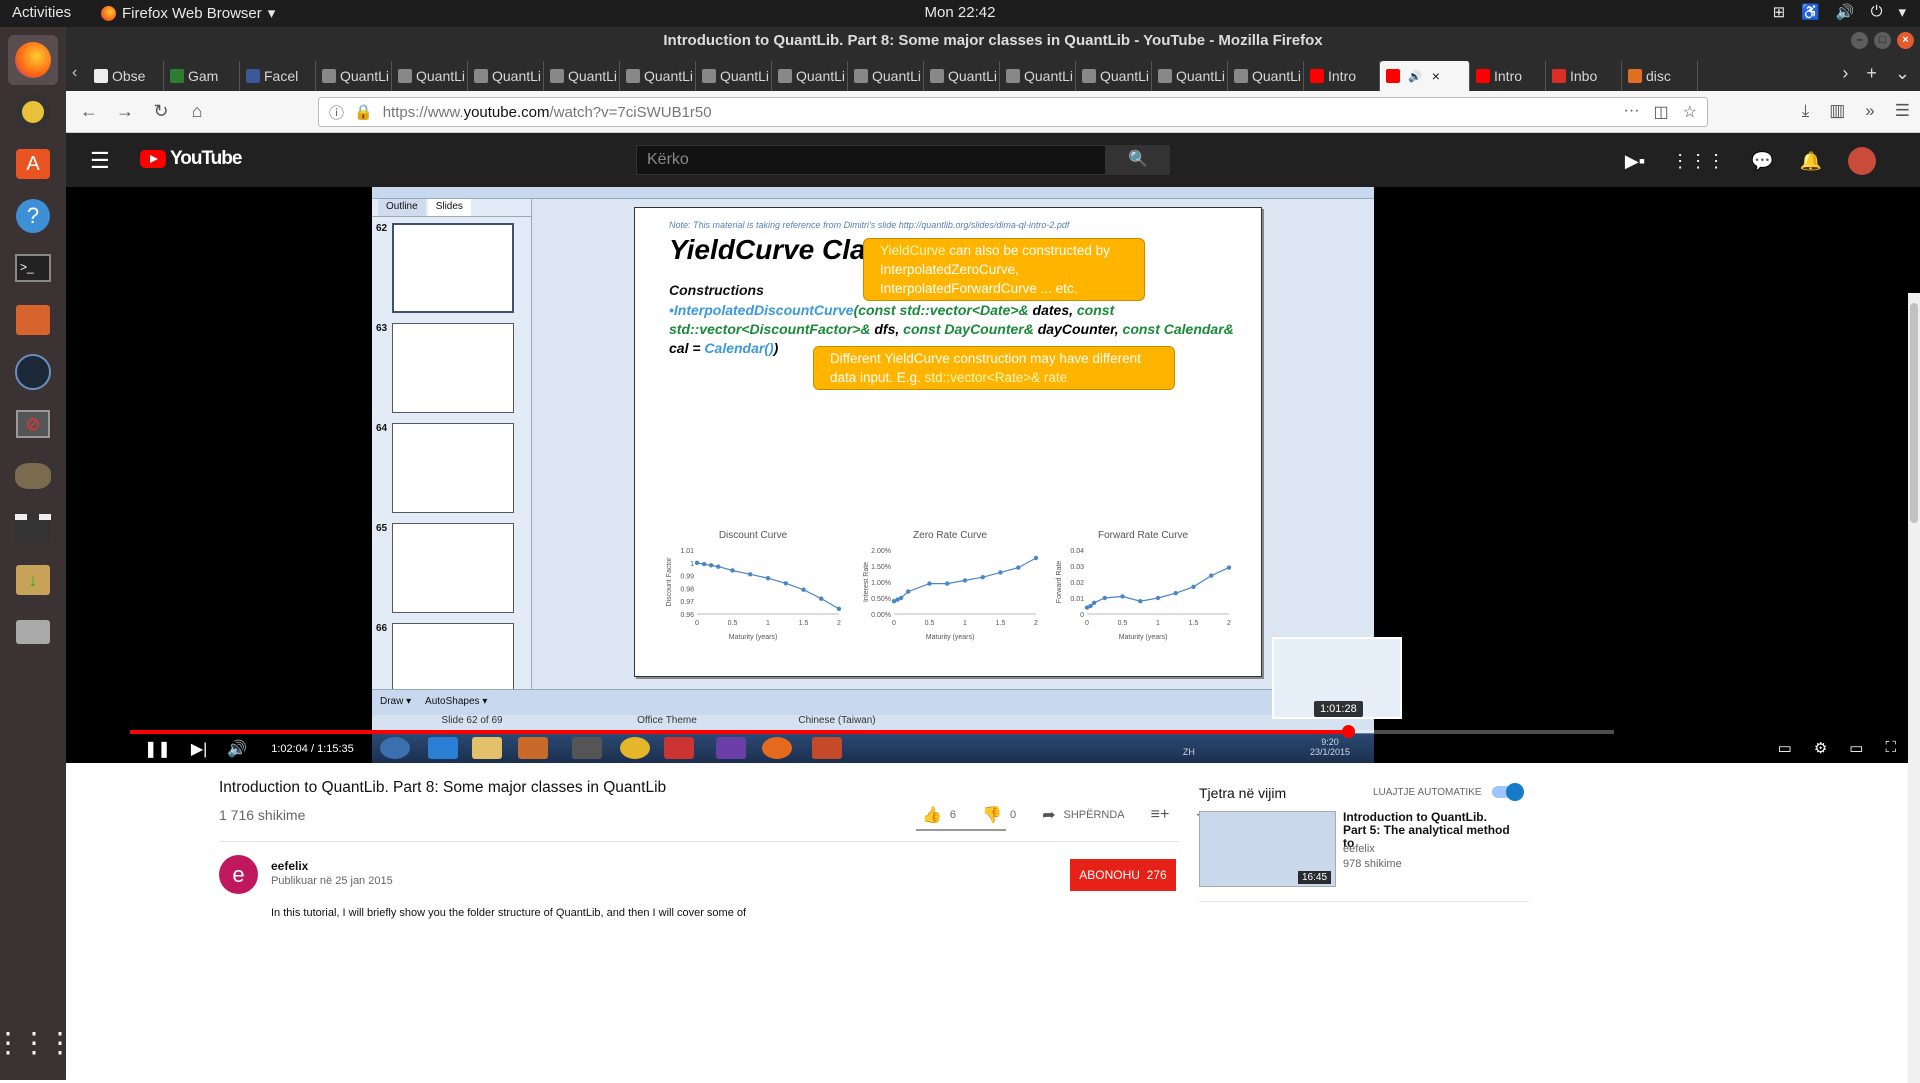 Image resolution: width=1920 pixels, height=1083 pixels. I want to click on back-icon: ←, so click(89, 111).